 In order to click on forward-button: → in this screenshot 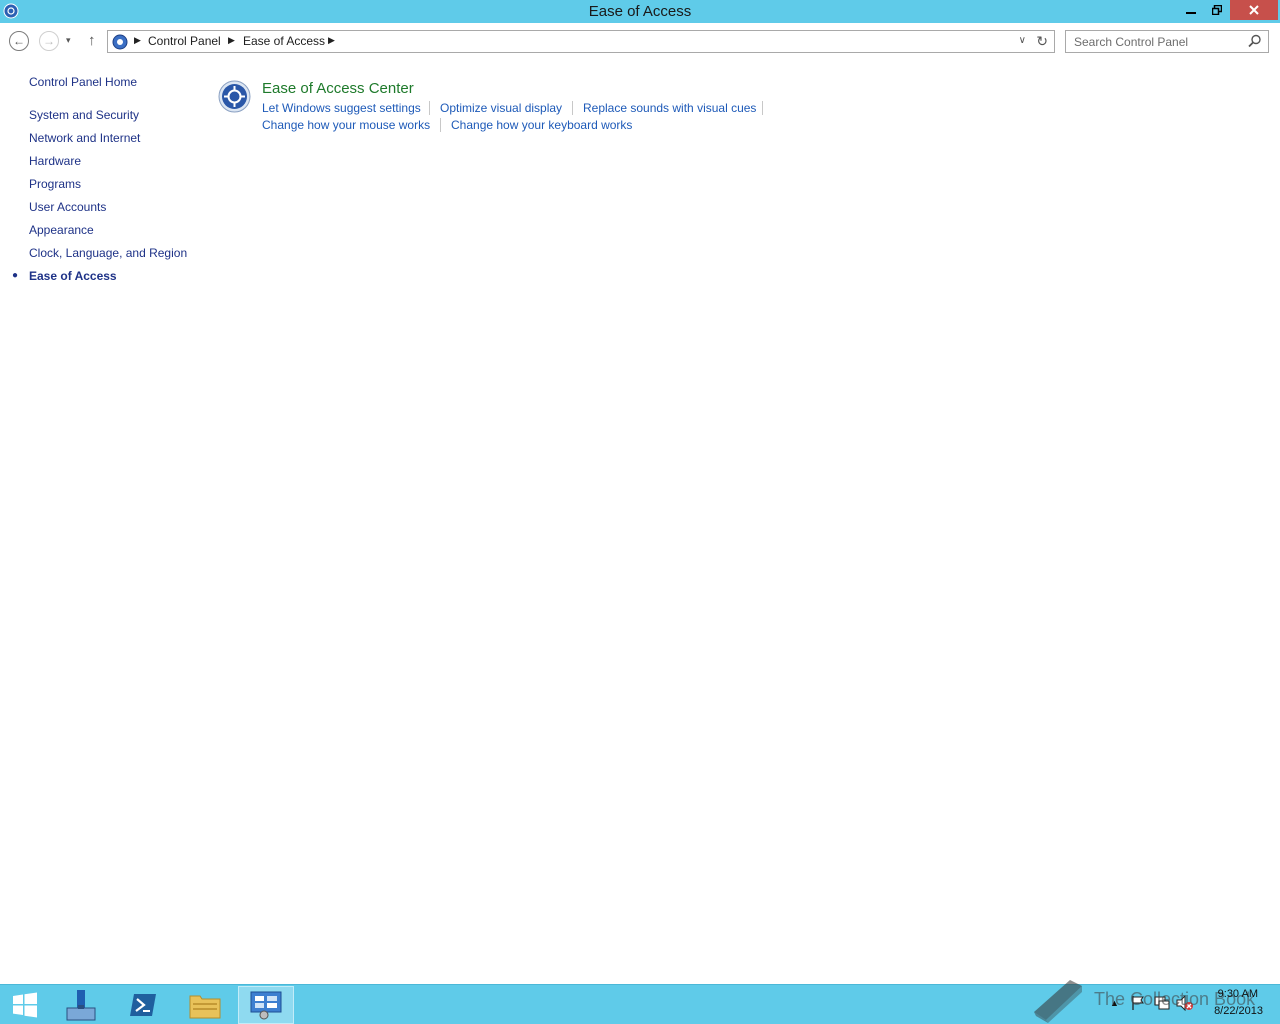, I will do `click(49, 41)`.